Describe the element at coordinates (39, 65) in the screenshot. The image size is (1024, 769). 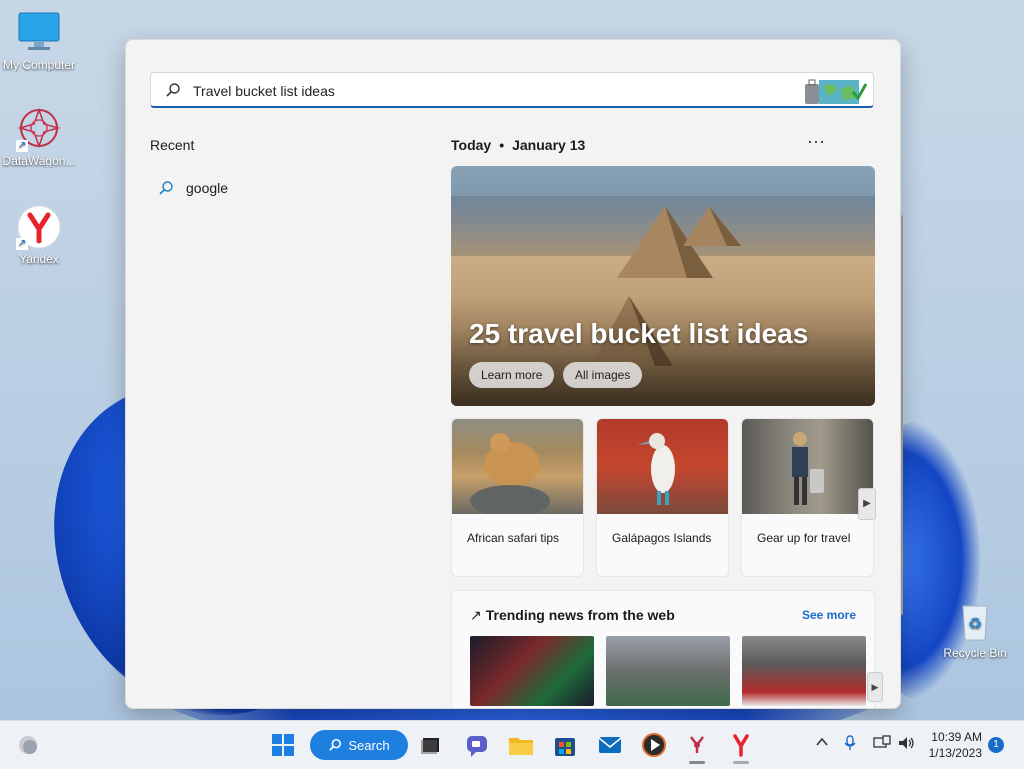
I see `desktop-icon-label: My Computer` at that location.